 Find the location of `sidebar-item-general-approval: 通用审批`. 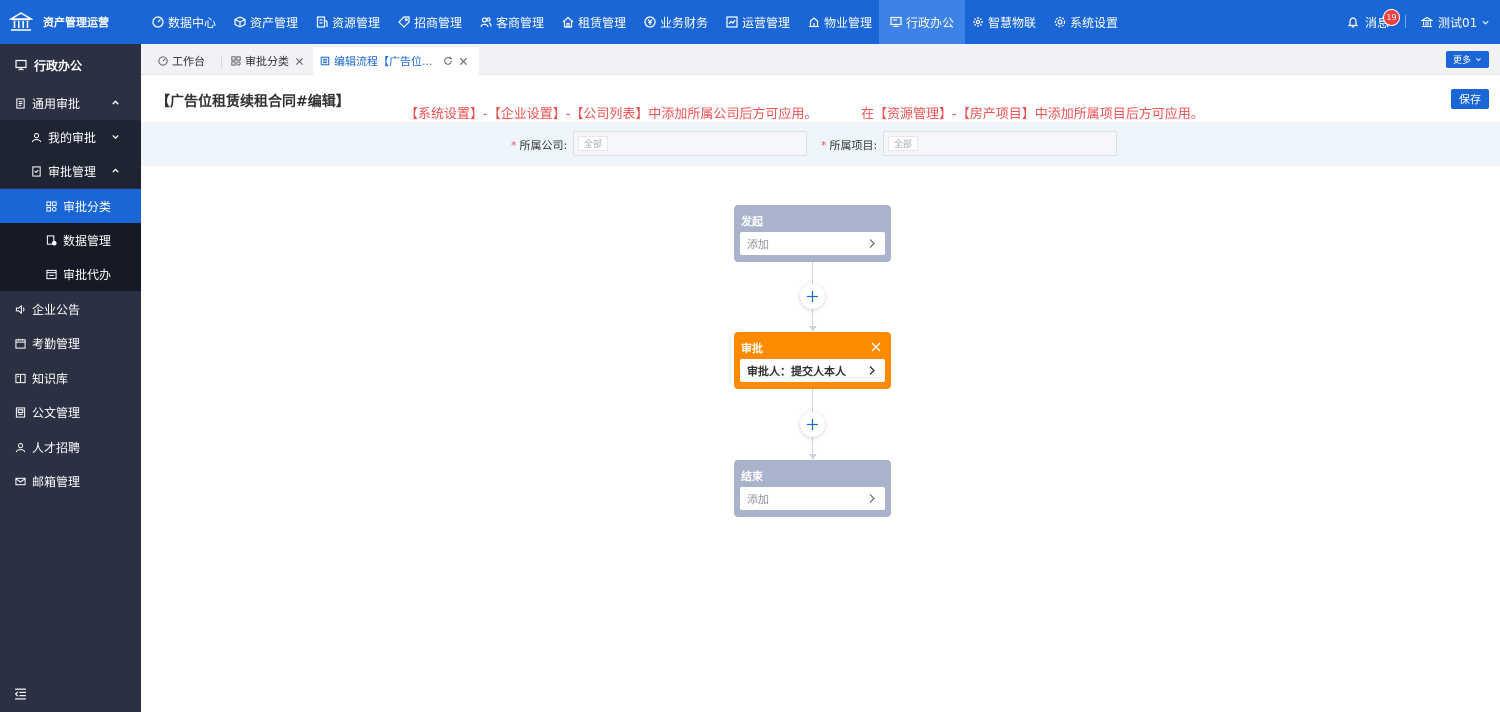

sidebar-item-general-approval: 通用审批 is located at coordinates (70, 103).